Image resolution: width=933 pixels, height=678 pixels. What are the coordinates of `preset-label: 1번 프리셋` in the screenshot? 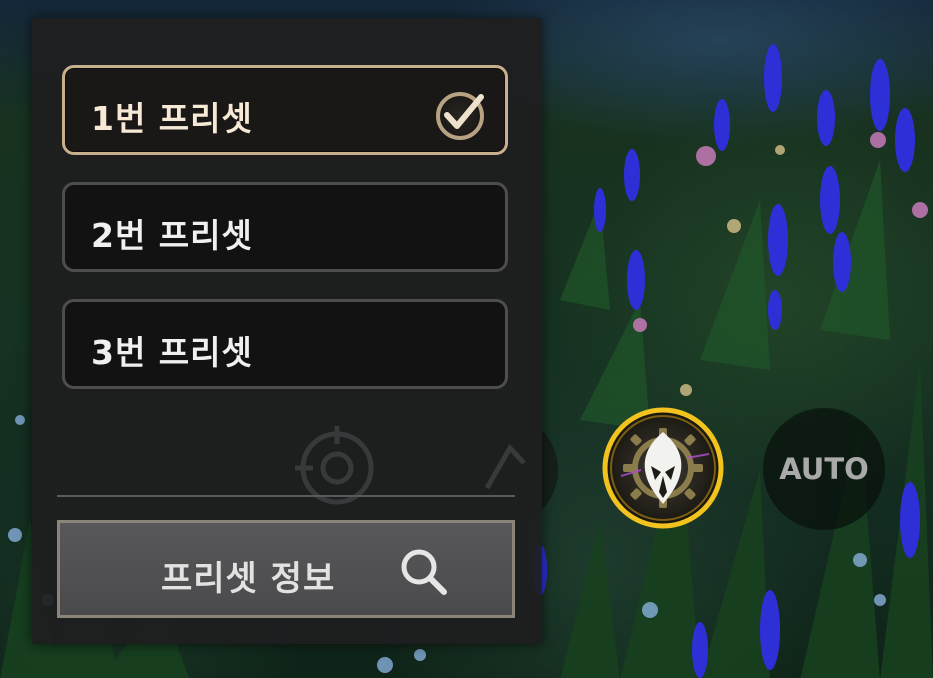 It's located at (172, 118).